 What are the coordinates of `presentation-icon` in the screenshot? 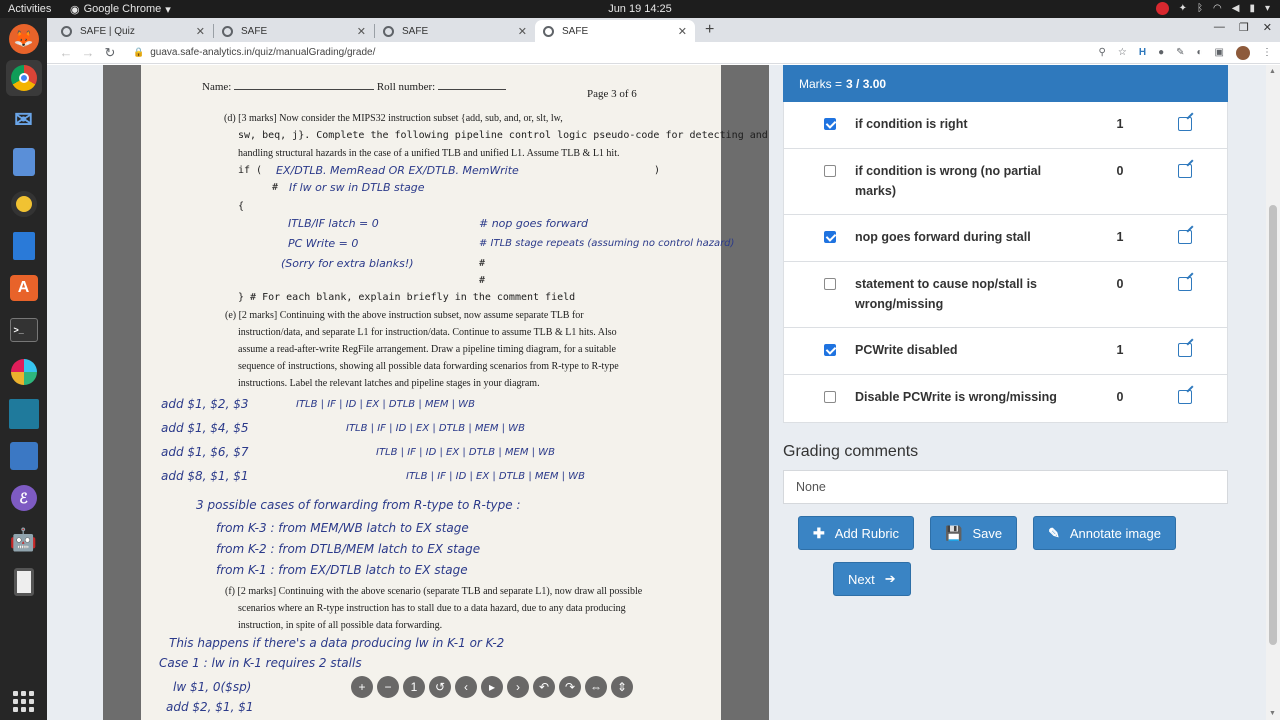 It's located at (24, 456).